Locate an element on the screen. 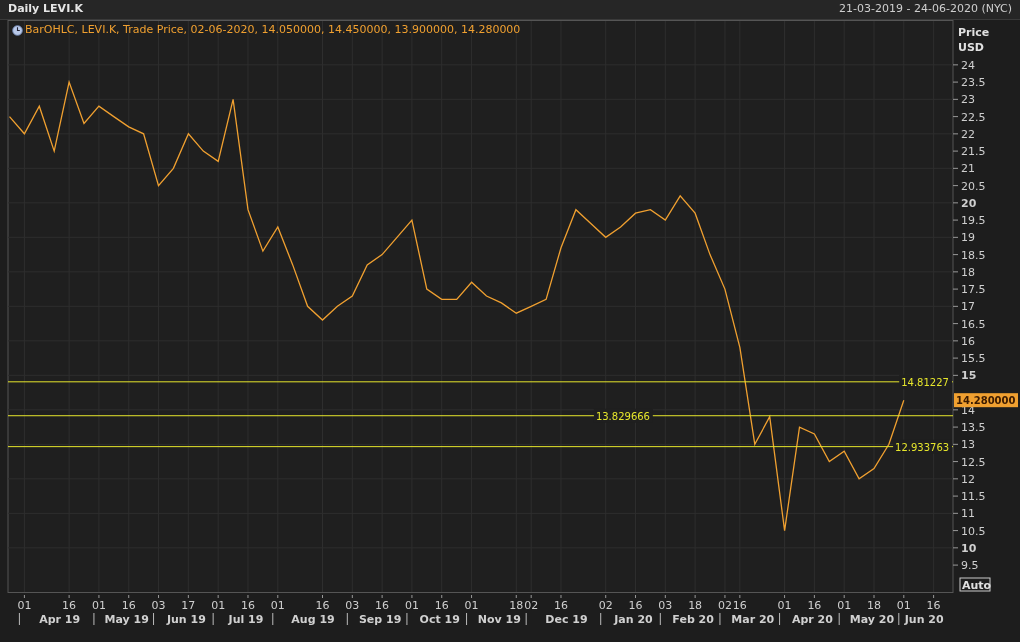  y-tick-label: 21 is located at coordinates (968, 169).